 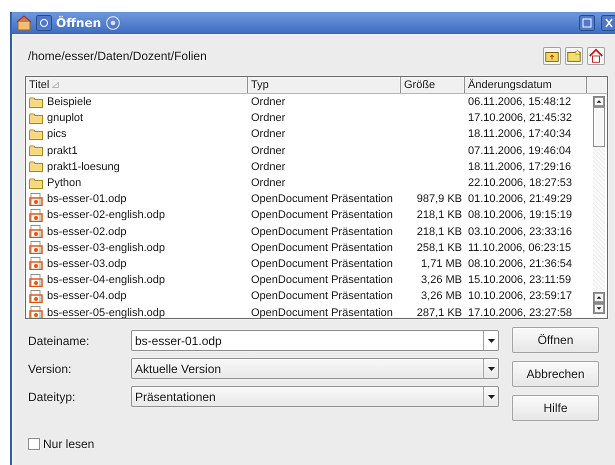 I want to click on read-only-checkbox: Nur lesen, so click(x=61, y=444).